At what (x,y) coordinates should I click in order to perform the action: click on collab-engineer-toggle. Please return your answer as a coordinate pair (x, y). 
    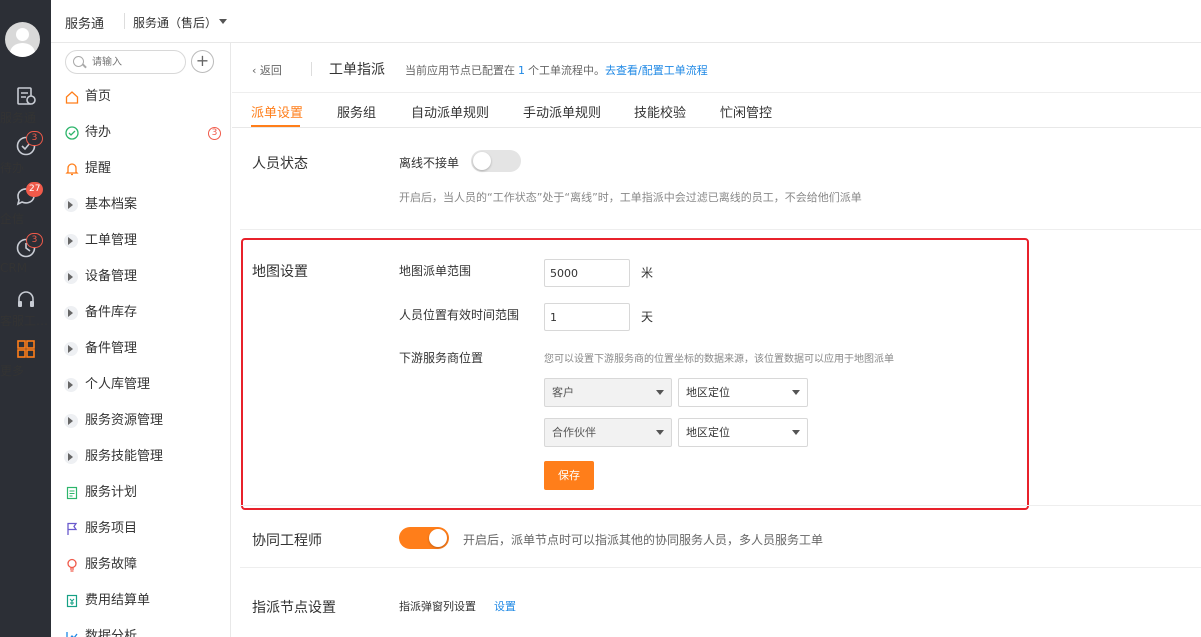
    Looking at the image, I should click on (424, 538).